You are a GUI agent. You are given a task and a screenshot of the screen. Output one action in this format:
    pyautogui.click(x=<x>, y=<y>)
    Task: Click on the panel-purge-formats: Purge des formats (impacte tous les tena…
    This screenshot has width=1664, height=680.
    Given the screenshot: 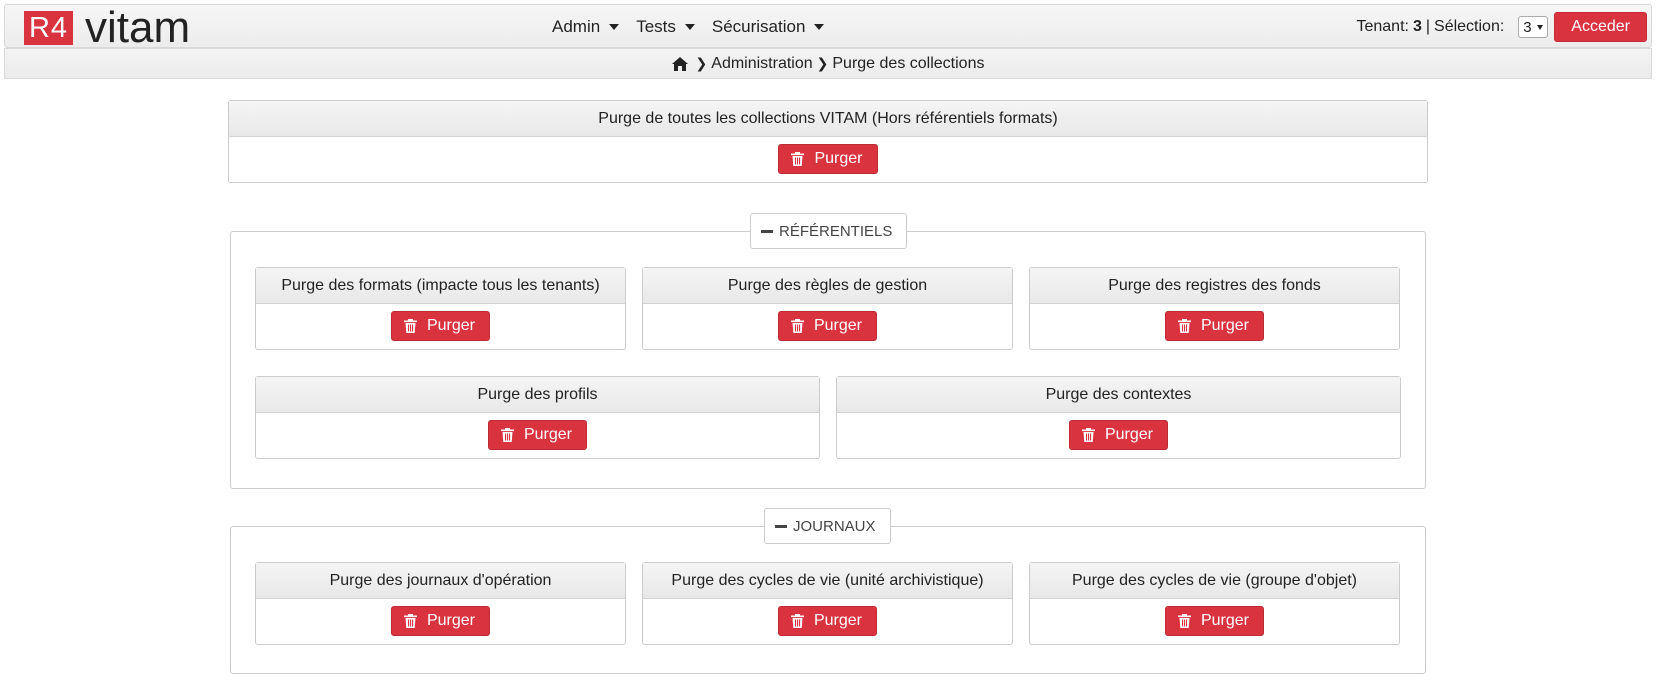 What is the action you would take?
    pyautogui.click(x=440, y=308)
    